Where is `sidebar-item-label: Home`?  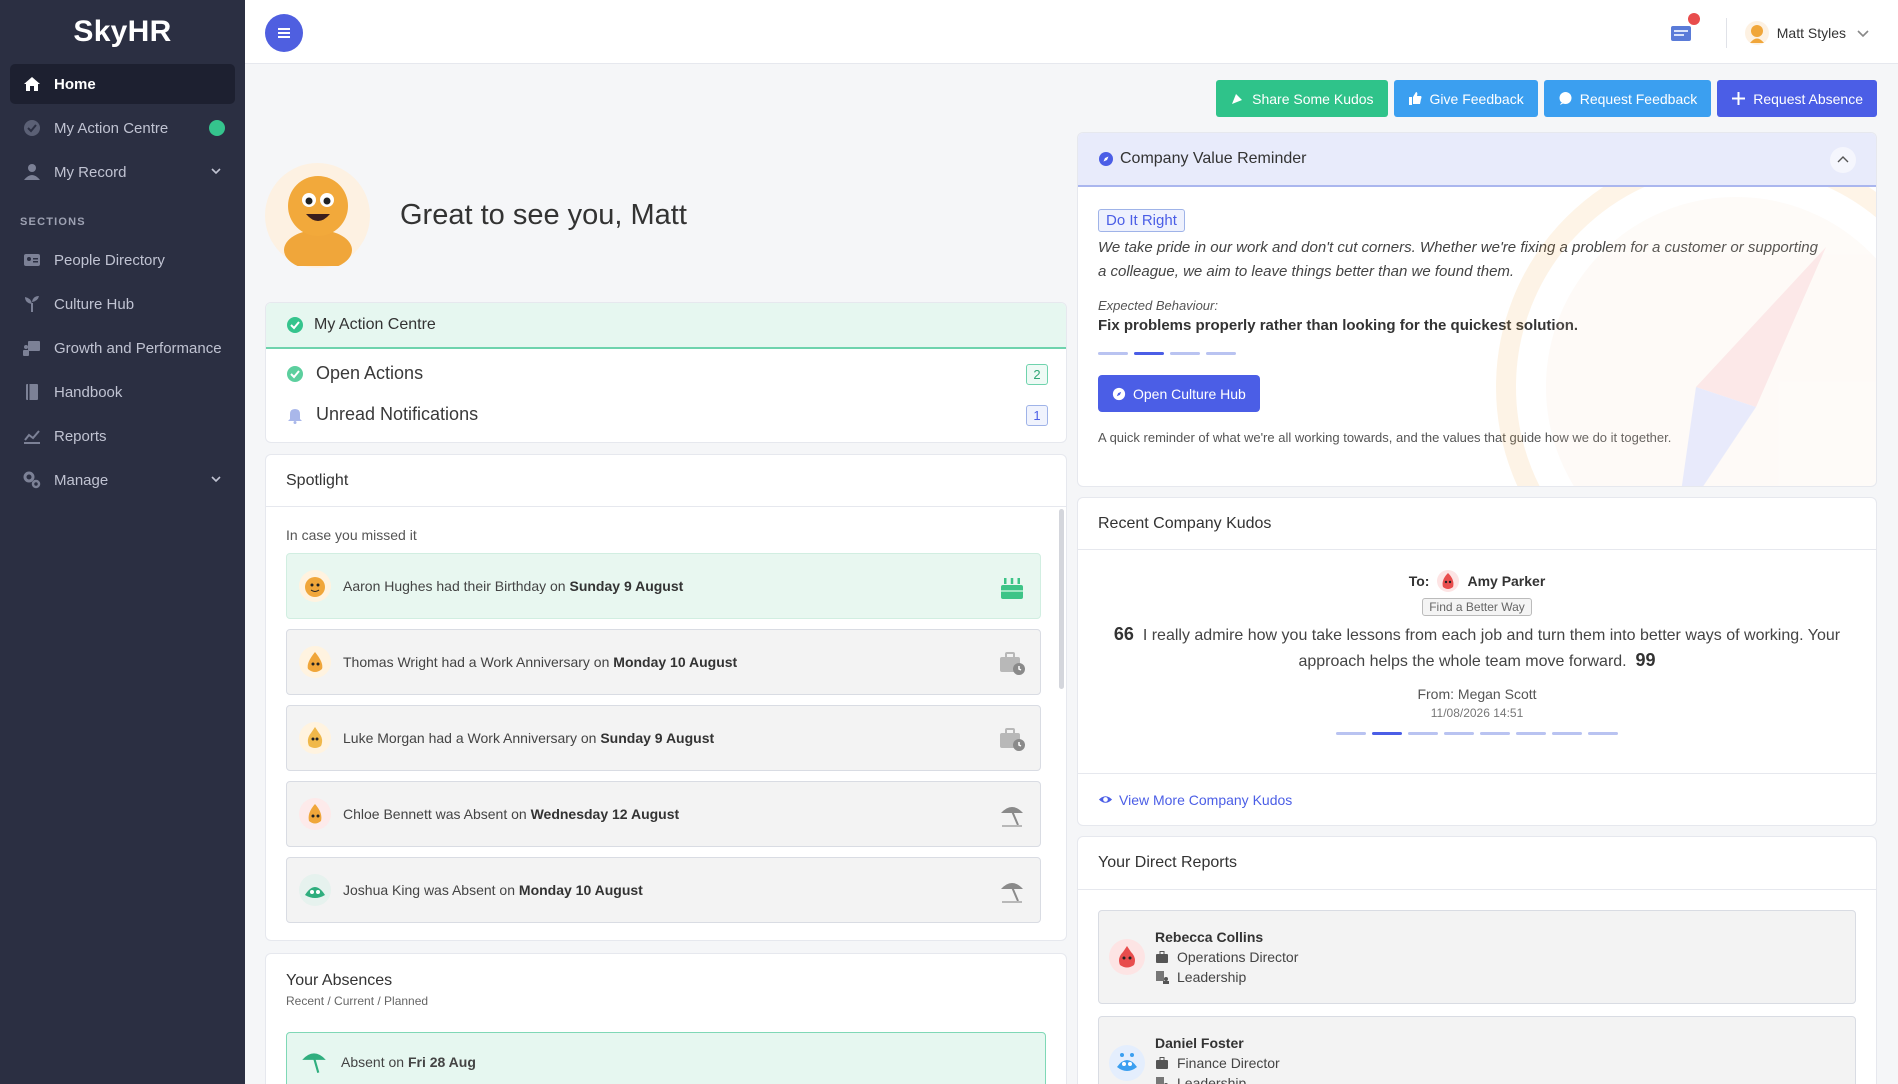
sidebar-item-label: Home is located at coordinates (75, 84).